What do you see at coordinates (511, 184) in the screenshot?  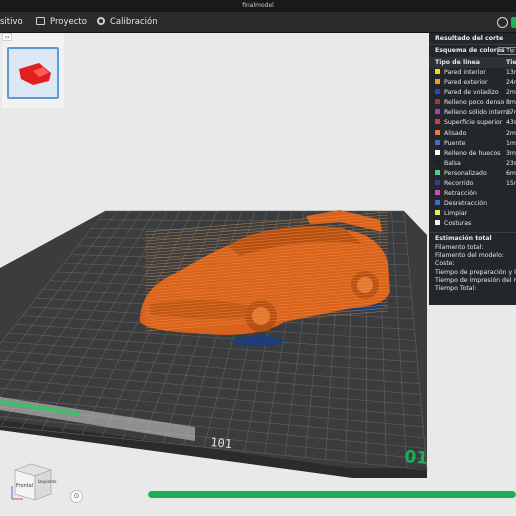 I see `line-type-time: 15m` at bounding box center [511, 184].